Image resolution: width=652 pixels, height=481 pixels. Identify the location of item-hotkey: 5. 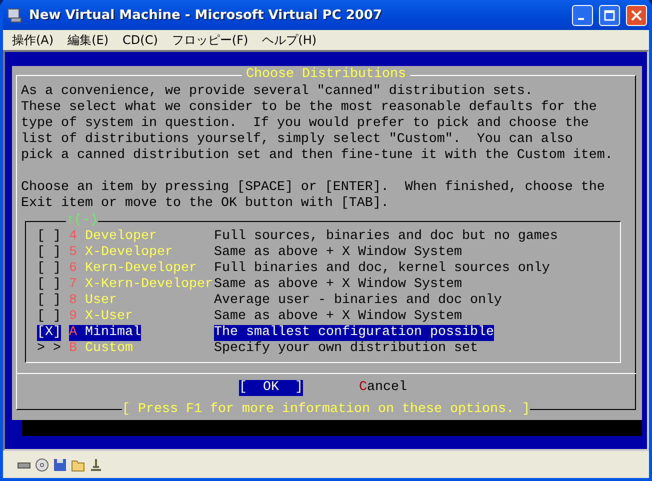
(73, 253).